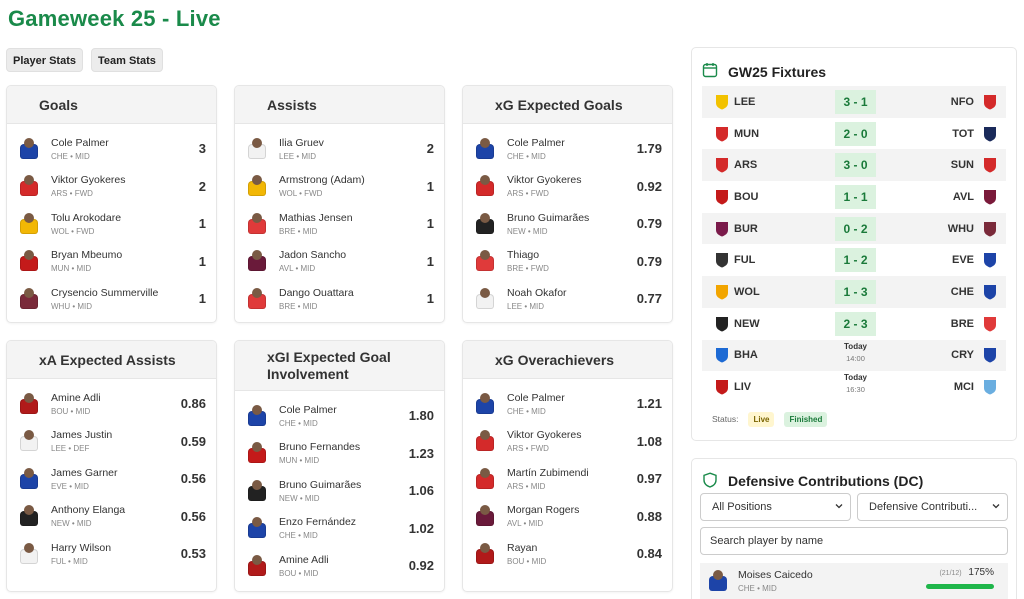  What do you see at coordinates (111, 187) in the screenshot?
I see `player-row: Viktor Gyokeres ARS • FWD 2` at bounding box center [111, 187].